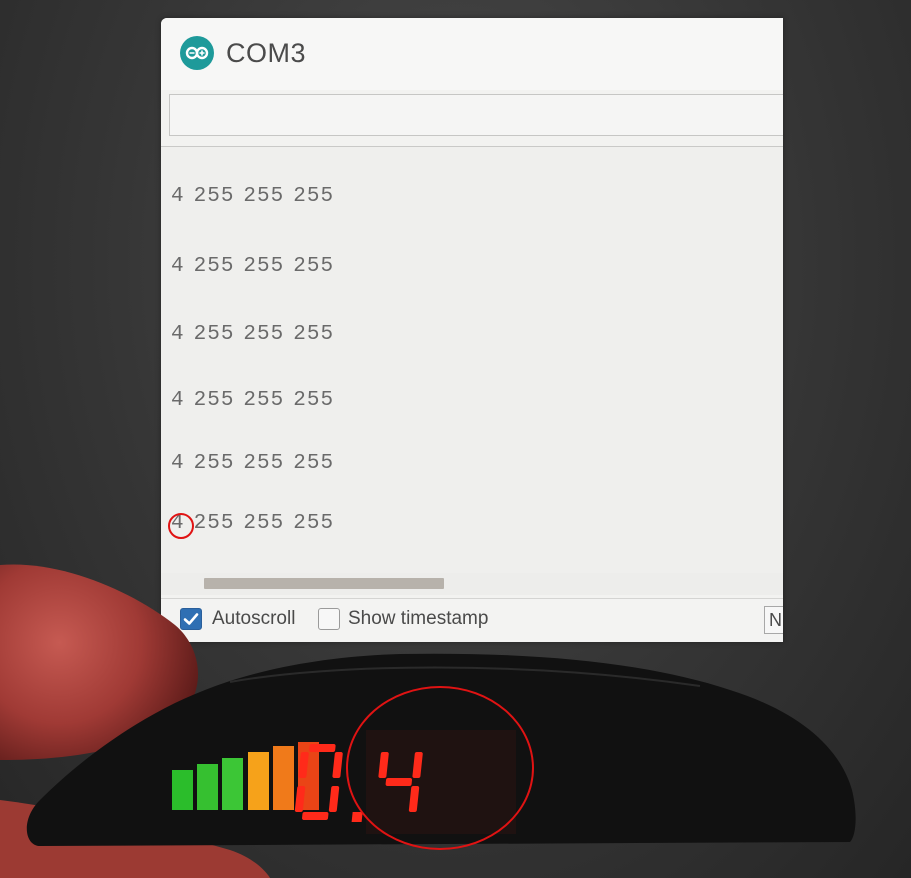  Describe the element at coordinates (440, 768) in the screenshot. I see `highlight-circle-large` at that location.